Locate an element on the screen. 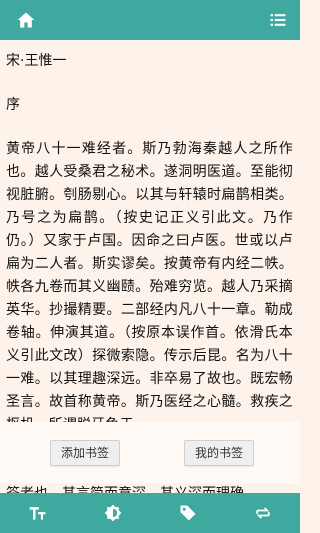 This screenshot has height=533, width=320. text-size-icon is located at coordinates (38, 513).